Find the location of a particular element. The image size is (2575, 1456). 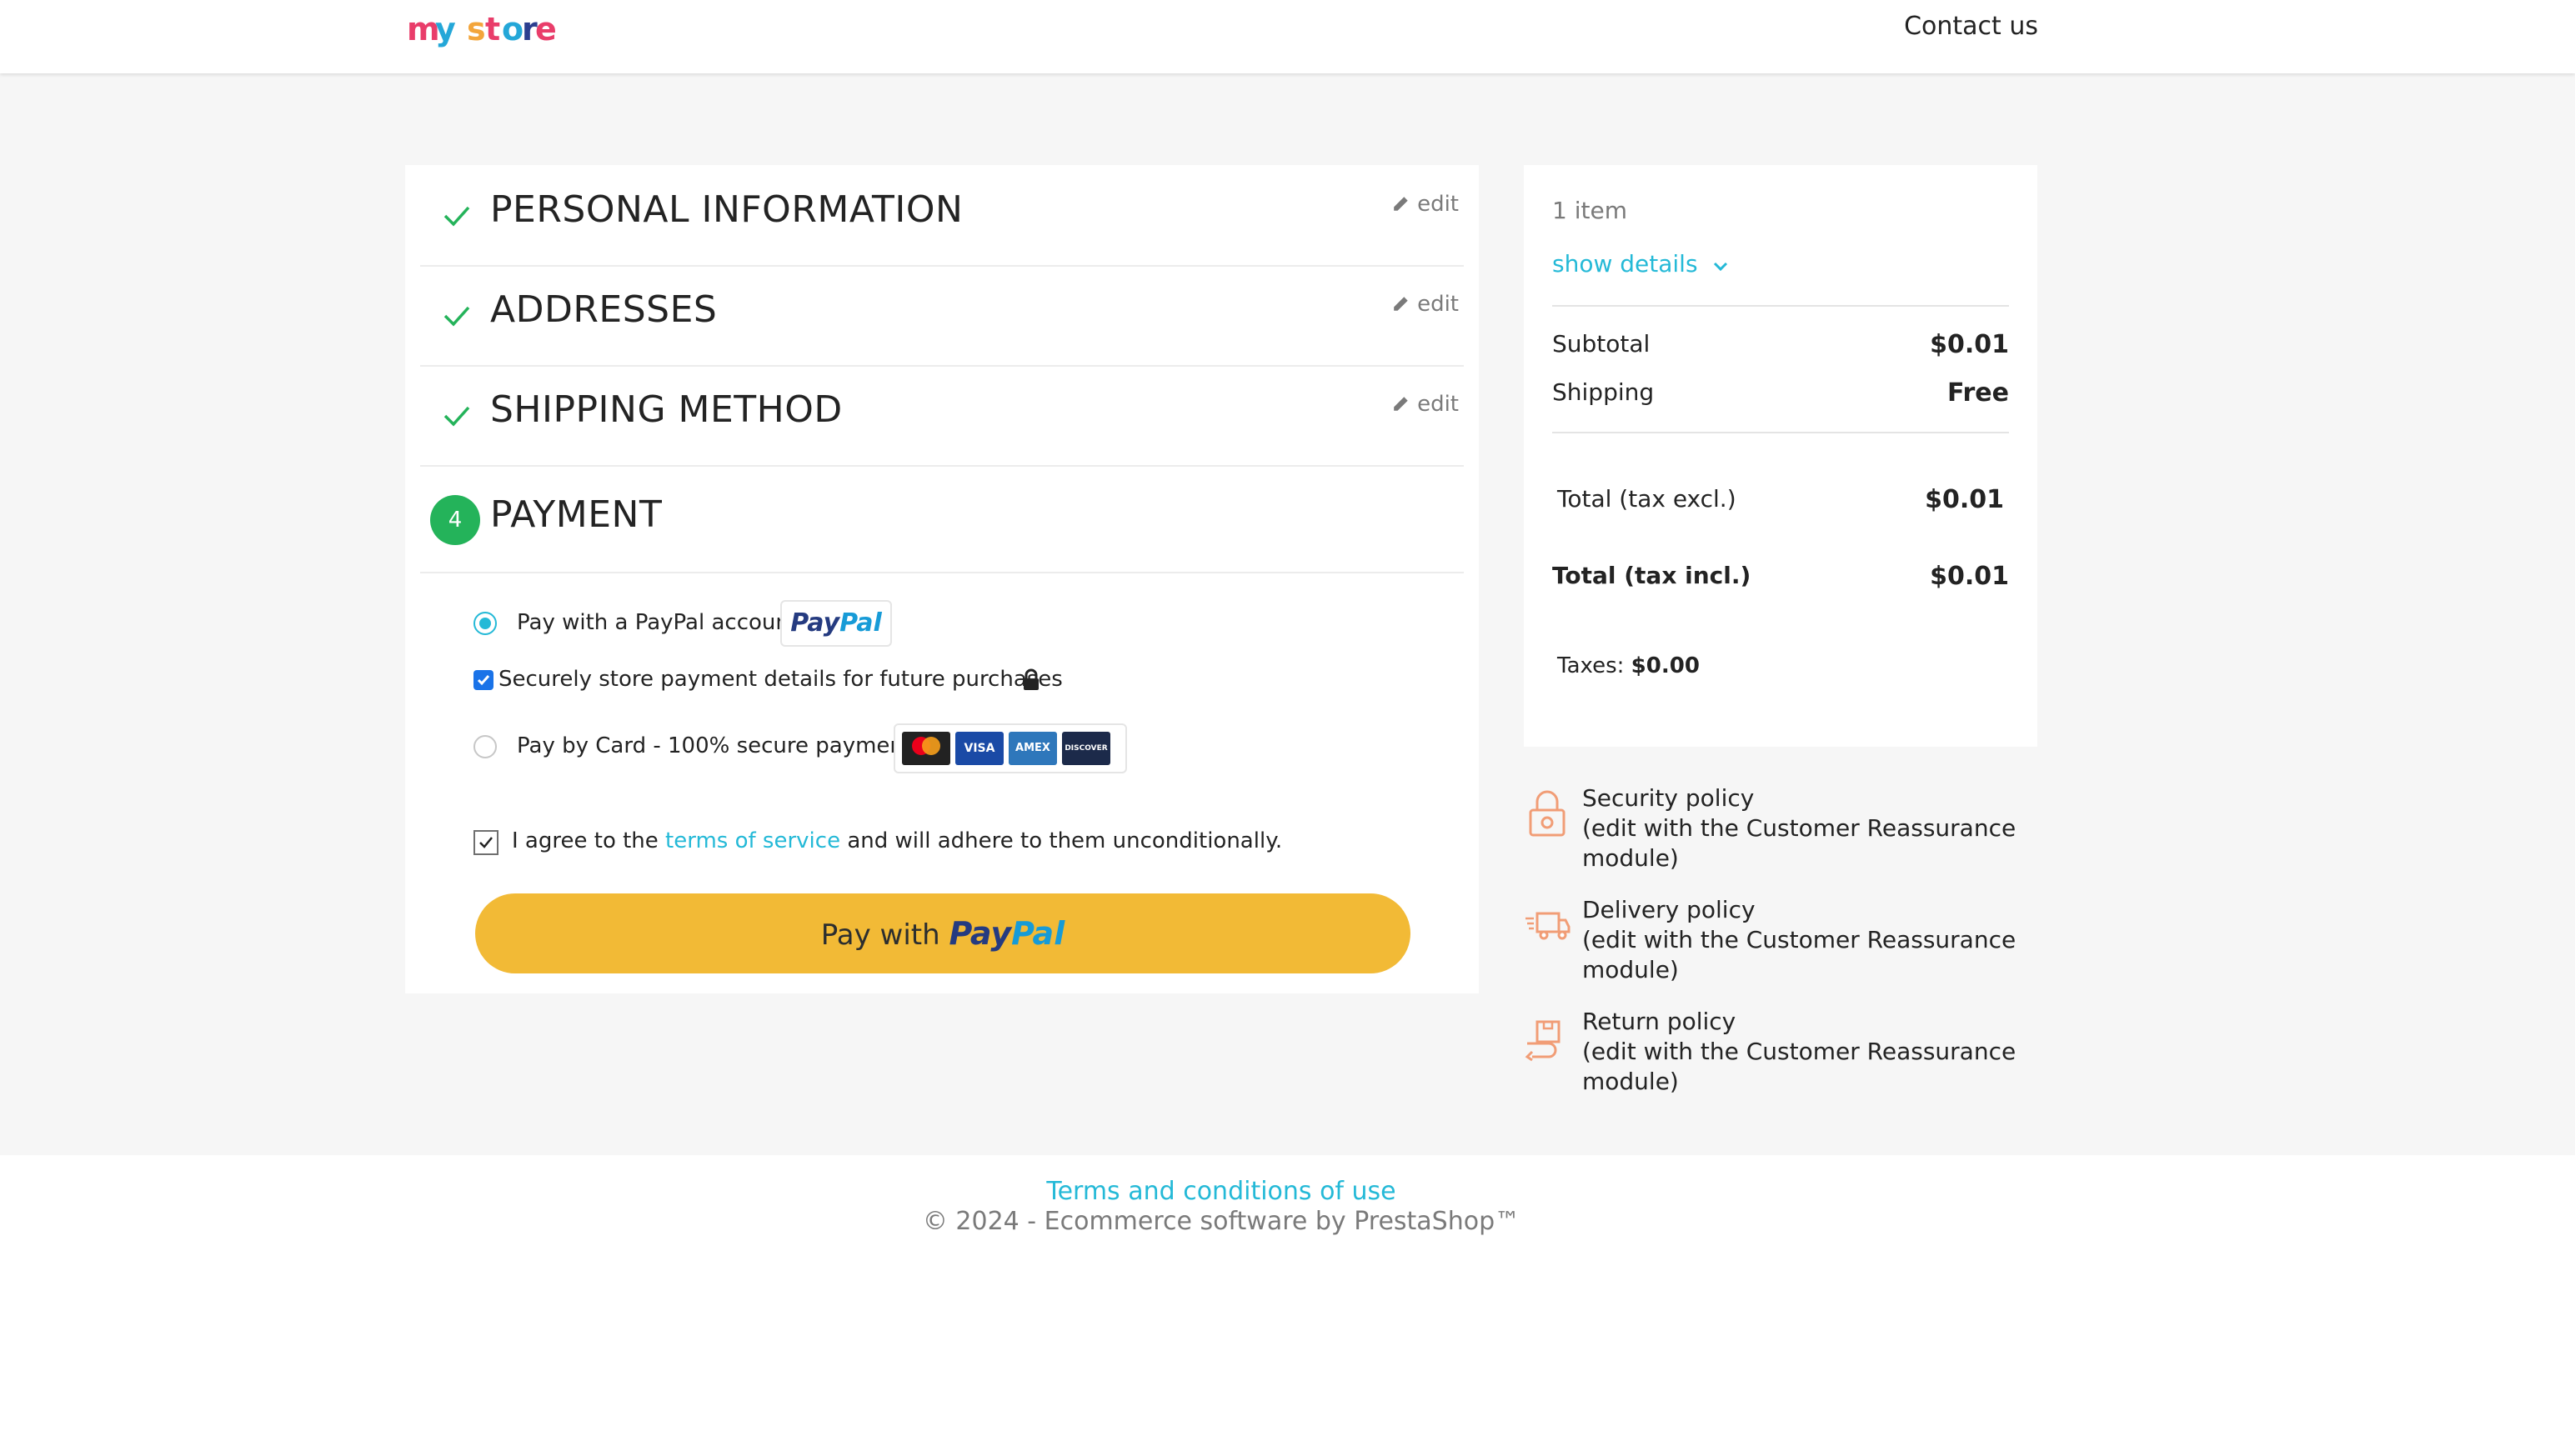

card-option-radio is located at coordinates (485, 746).